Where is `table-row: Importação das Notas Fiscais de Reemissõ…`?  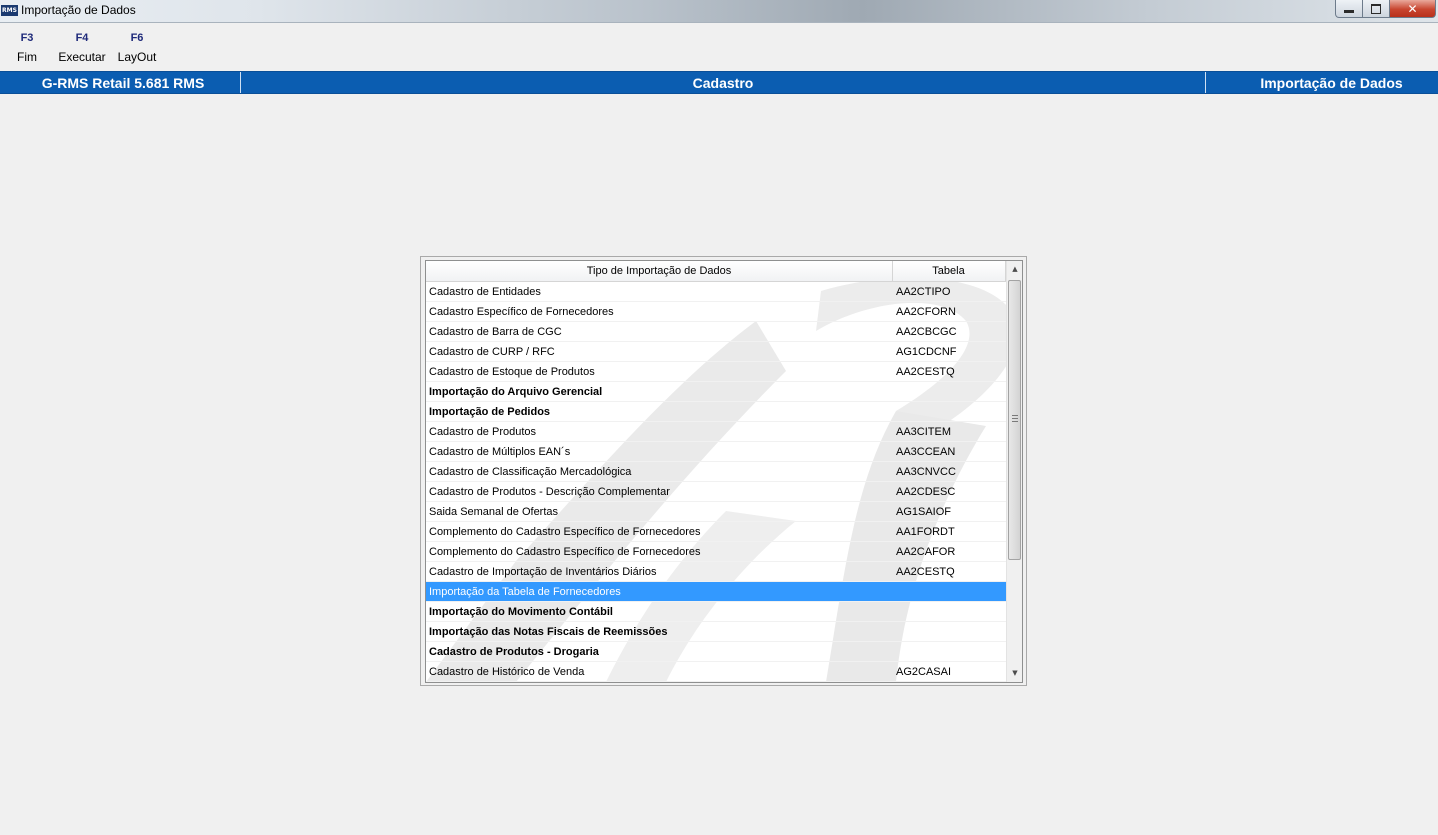
table-row: Importação das Notas Fiscais de Reemissõ… is located at coordinates (716, 632).